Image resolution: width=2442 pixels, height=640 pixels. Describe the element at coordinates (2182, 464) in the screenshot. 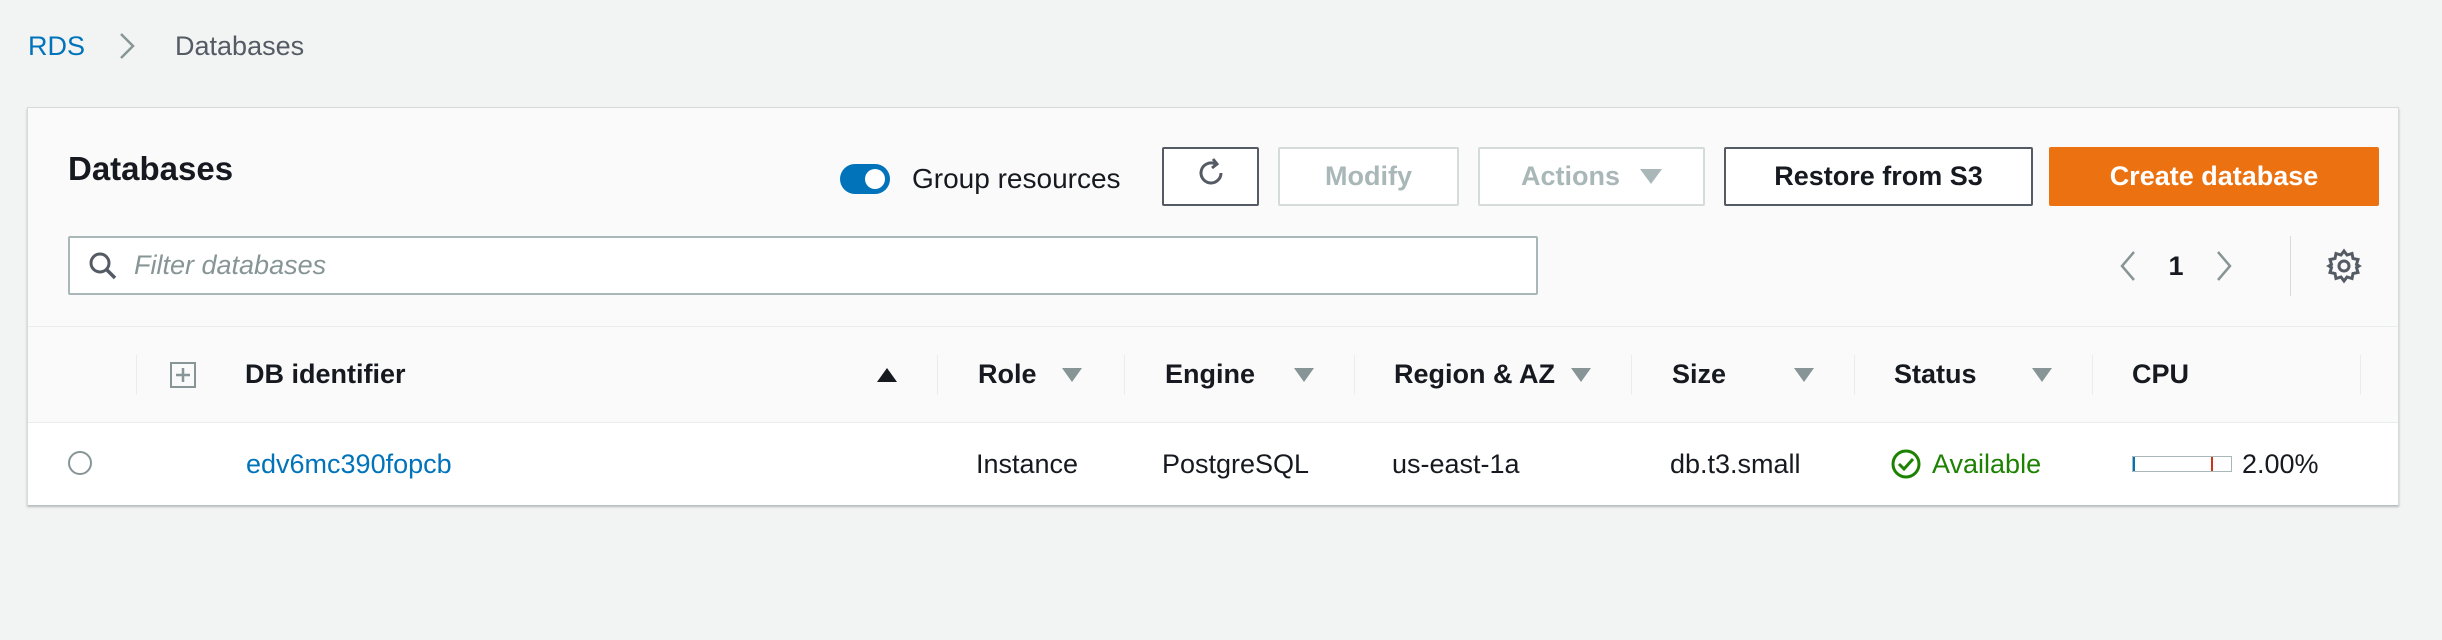

I see `cpu-utilization-bar` at that location.